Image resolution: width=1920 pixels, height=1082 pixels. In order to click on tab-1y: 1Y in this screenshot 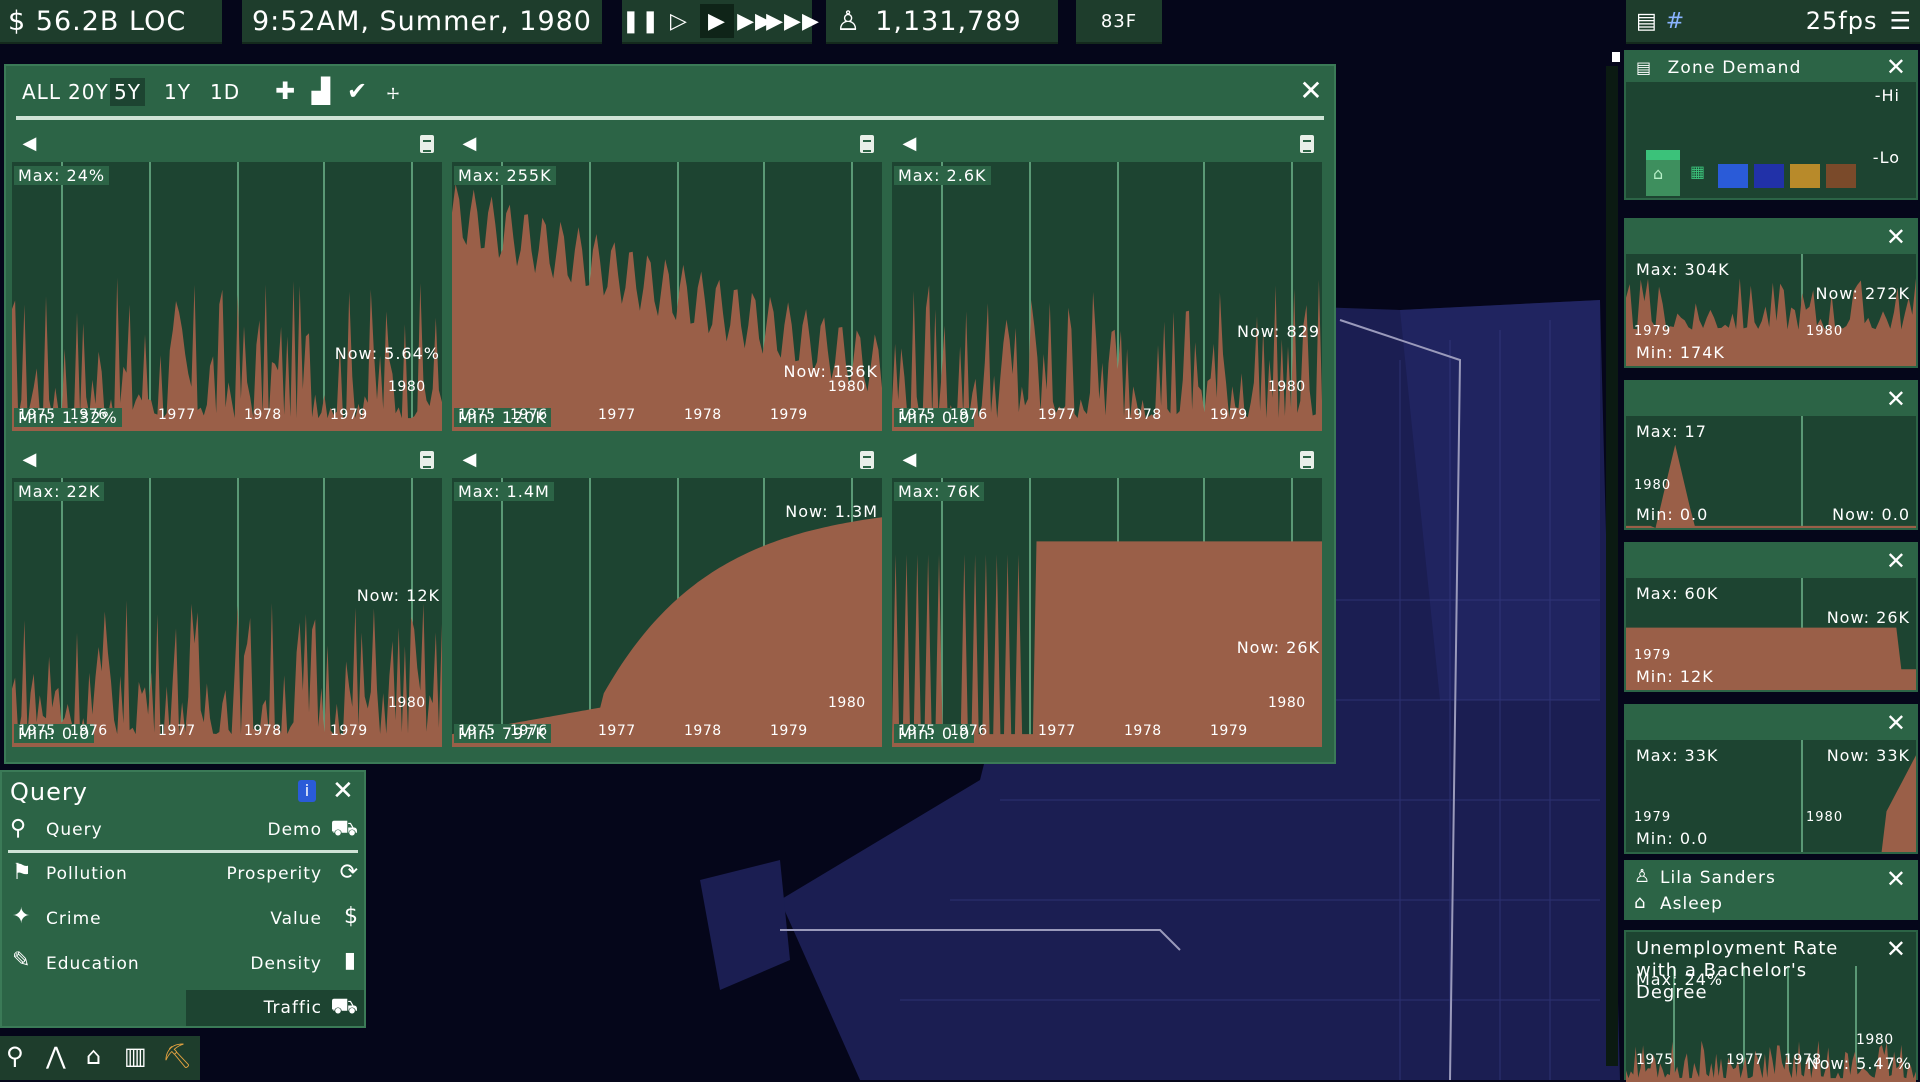, I will do `click(177, 92)`.